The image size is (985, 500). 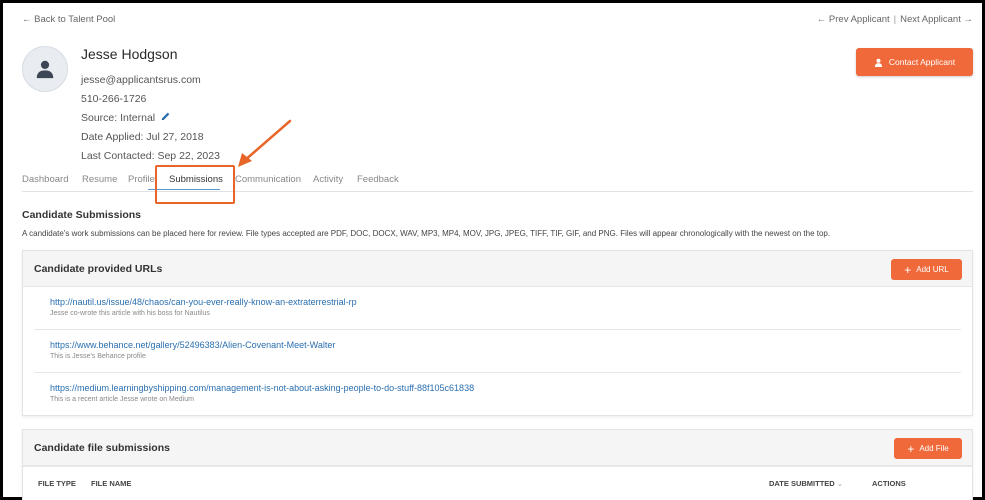 I want to click on add-url-label: Add URL, so click(x=932, y=269).